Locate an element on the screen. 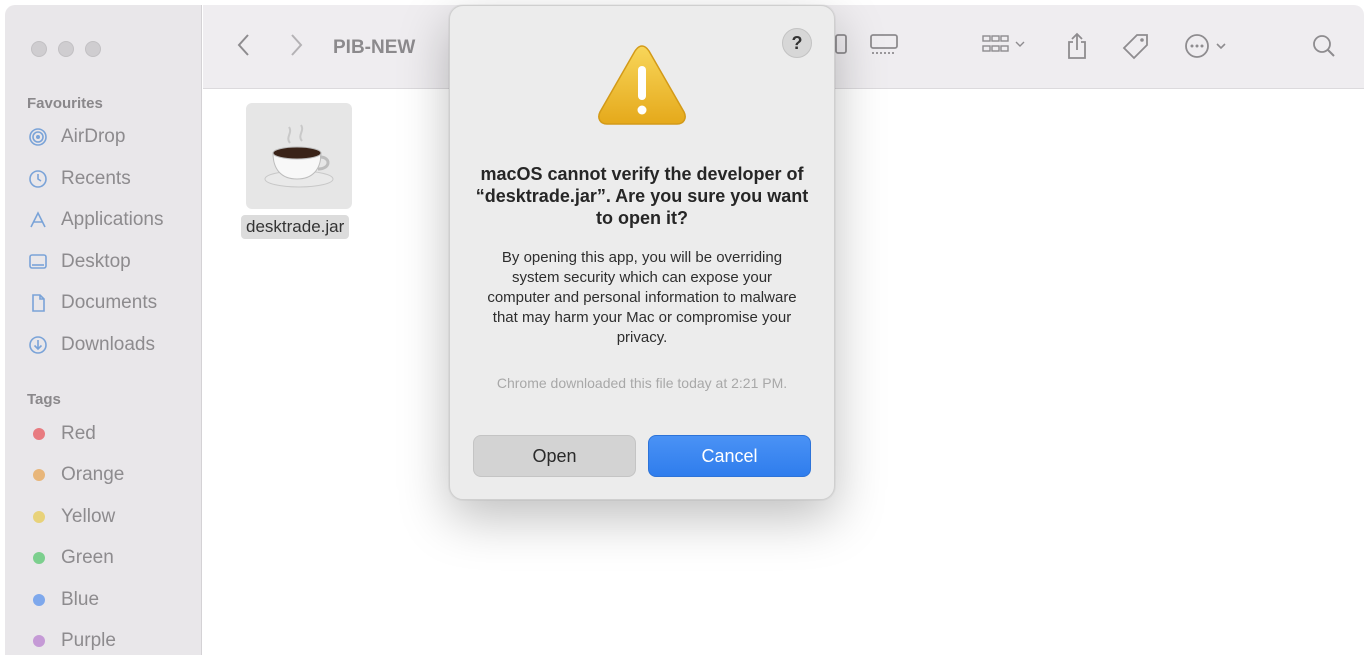 This screenshot has width=1369, height=655. sidebar-item-label: Yellow is located at coordinates (88, 516).